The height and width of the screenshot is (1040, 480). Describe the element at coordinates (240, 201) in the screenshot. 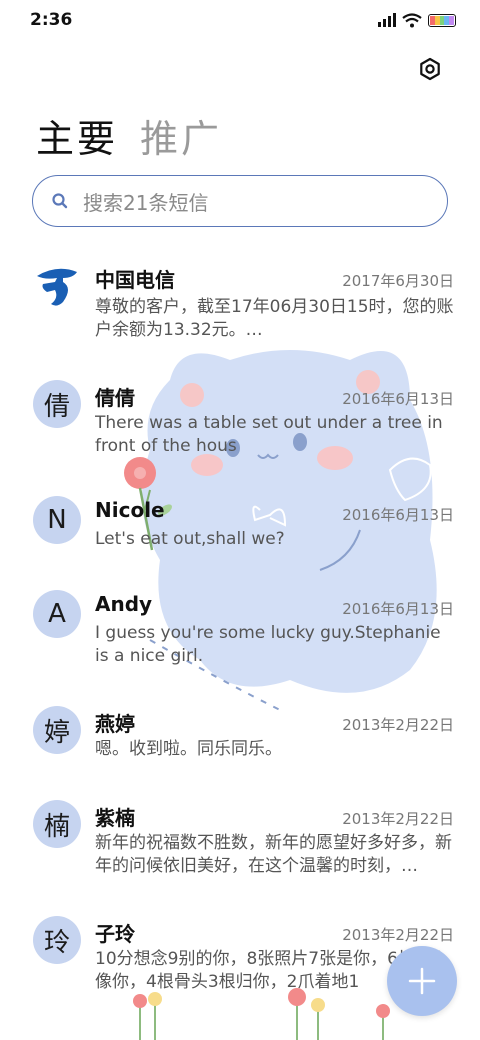

I see `search-input: 搜索21条短信` at that location.